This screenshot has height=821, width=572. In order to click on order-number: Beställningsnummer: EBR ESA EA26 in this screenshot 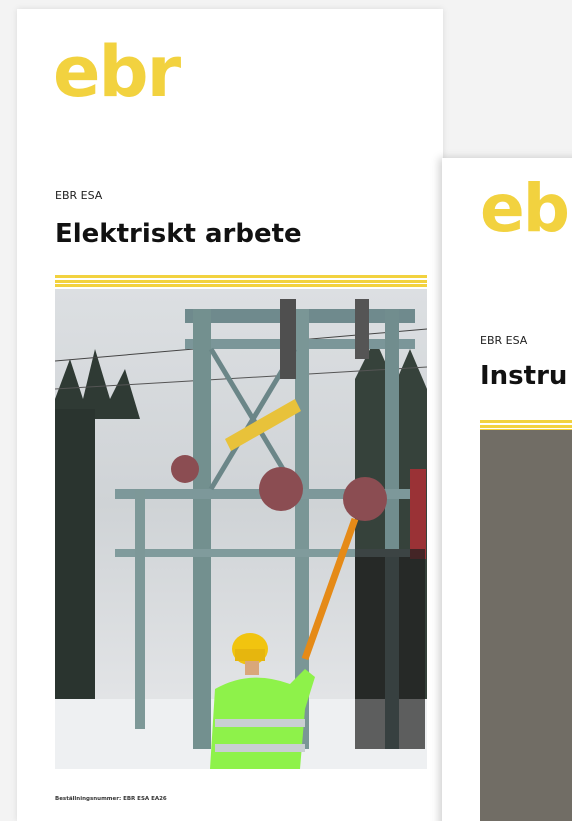, I will do `click(111, 799)`.